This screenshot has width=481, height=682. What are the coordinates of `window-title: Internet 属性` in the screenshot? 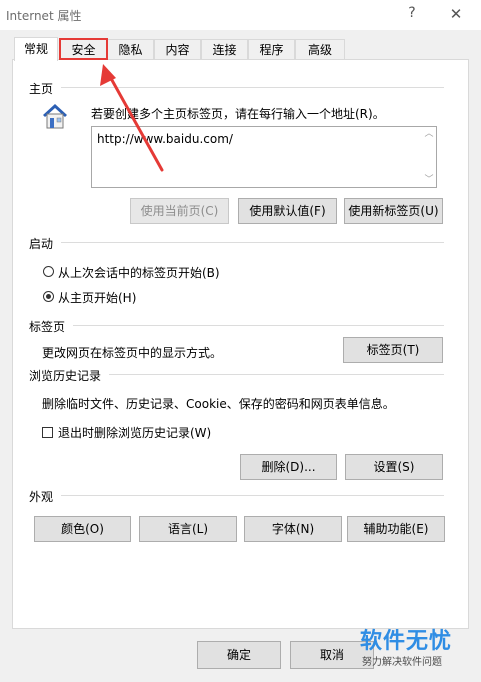 It's located at (44, 16).